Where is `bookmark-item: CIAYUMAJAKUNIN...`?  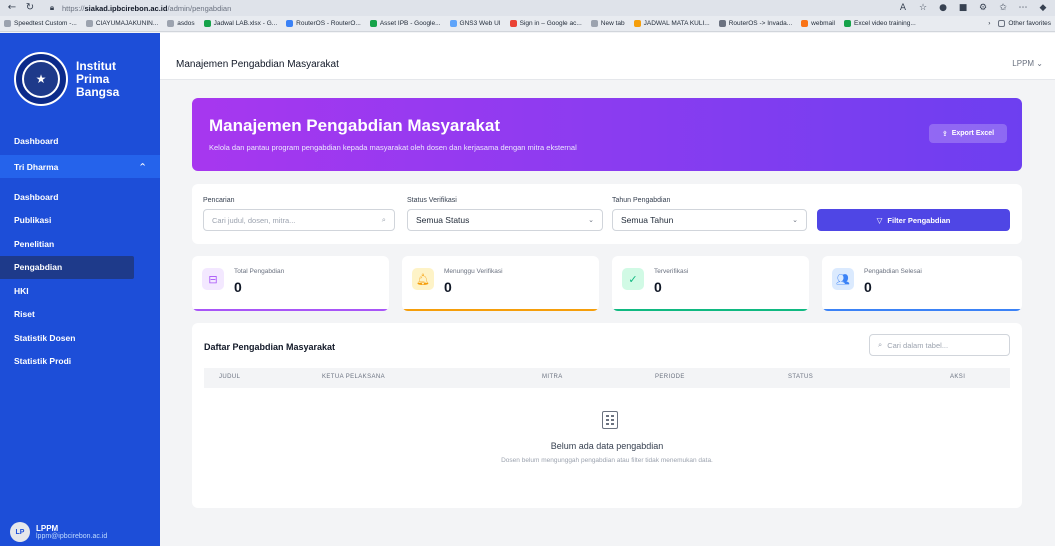
bookmark-item: CIAYUMAJAKUNIN... is located at coordinates (121, 23).